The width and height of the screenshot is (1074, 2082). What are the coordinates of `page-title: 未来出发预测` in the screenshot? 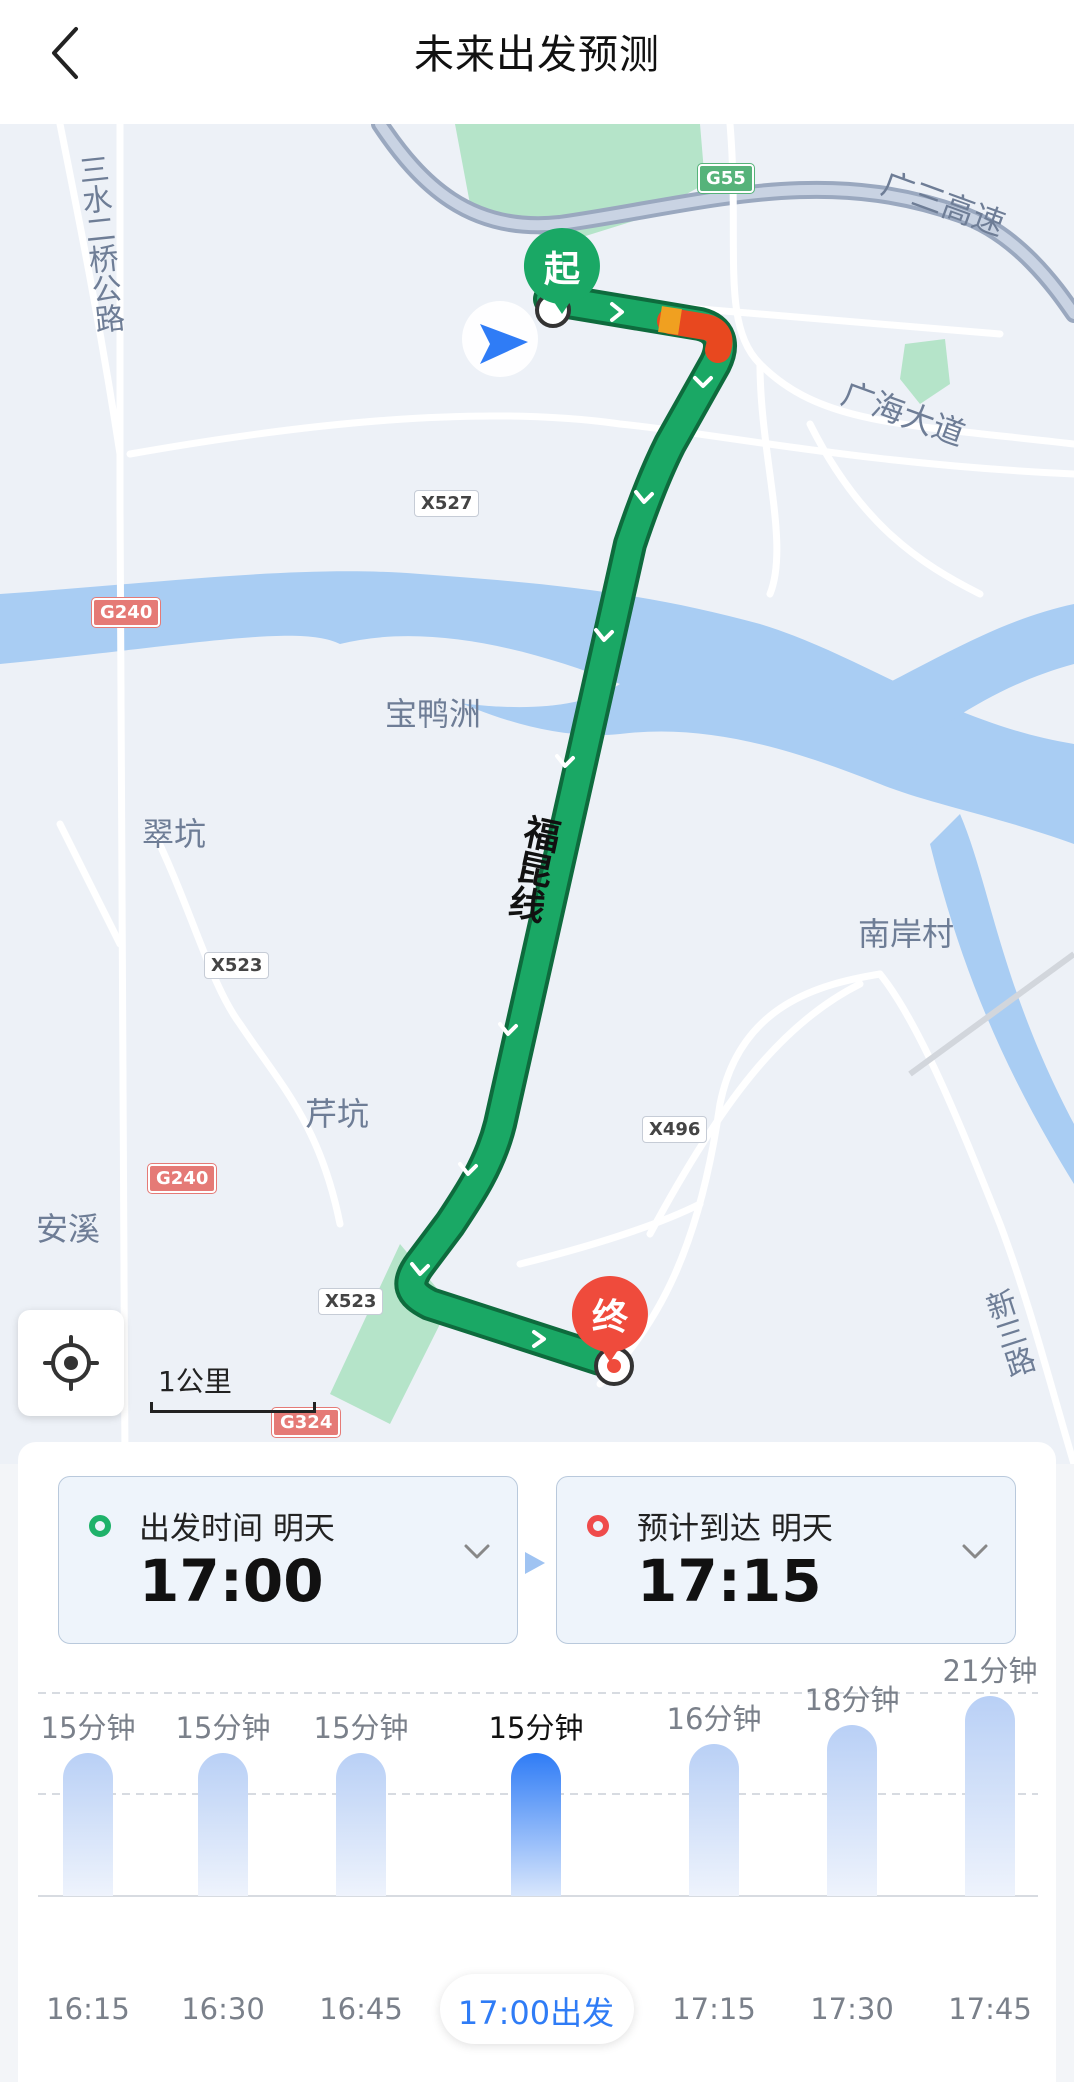 It's located at (537, 55).